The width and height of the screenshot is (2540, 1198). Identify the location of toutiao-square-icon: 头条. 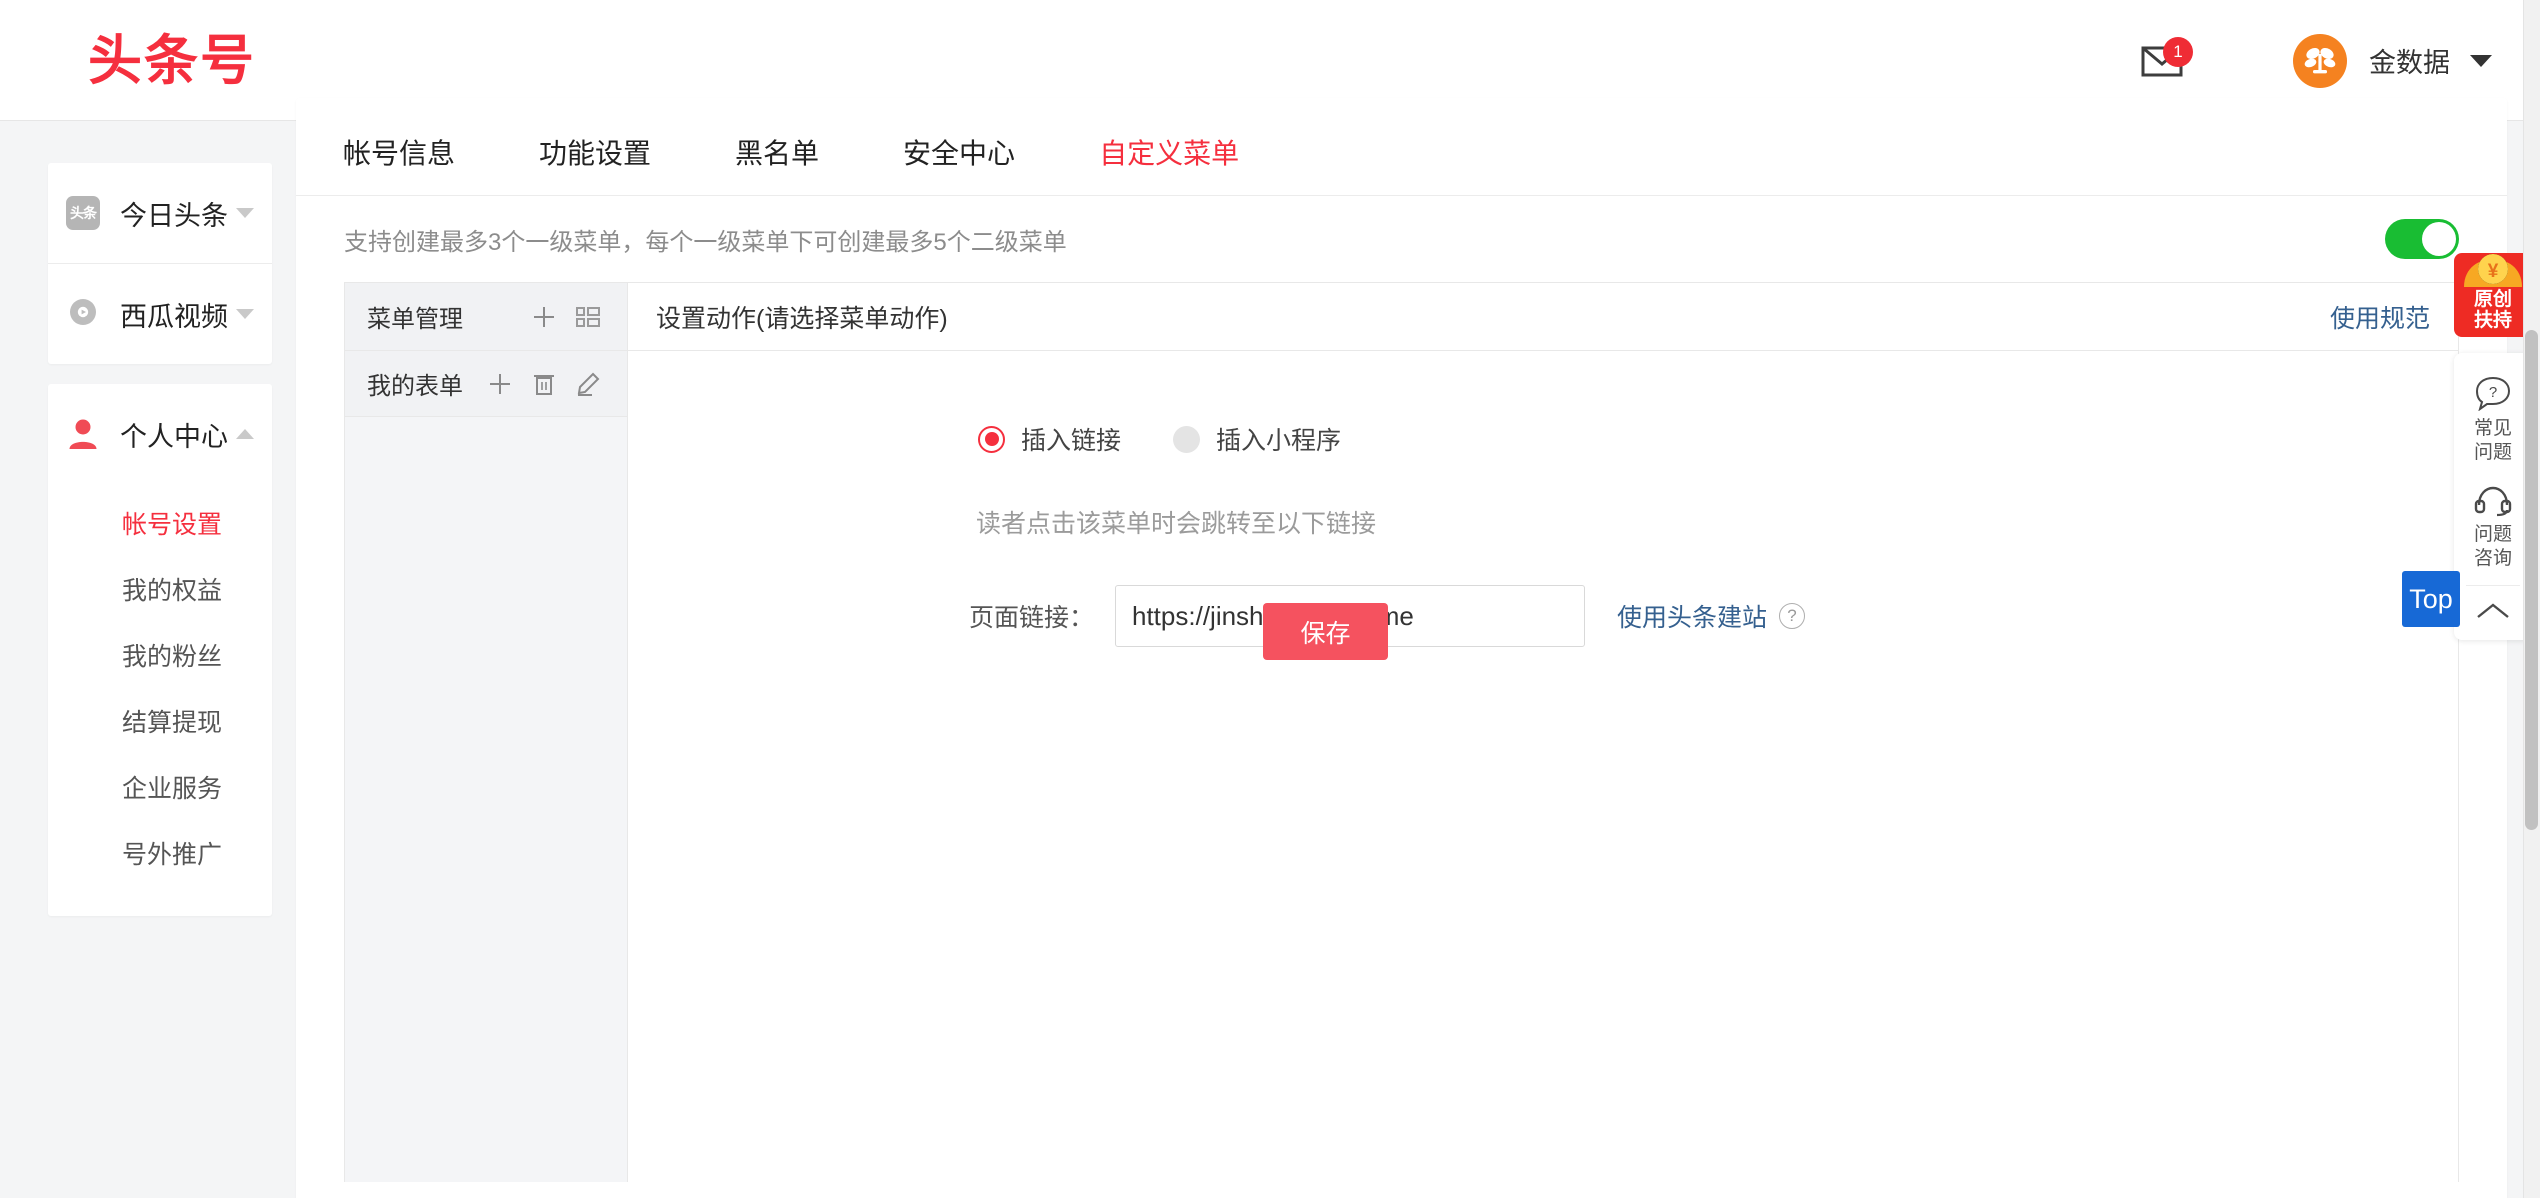
(83, 213).